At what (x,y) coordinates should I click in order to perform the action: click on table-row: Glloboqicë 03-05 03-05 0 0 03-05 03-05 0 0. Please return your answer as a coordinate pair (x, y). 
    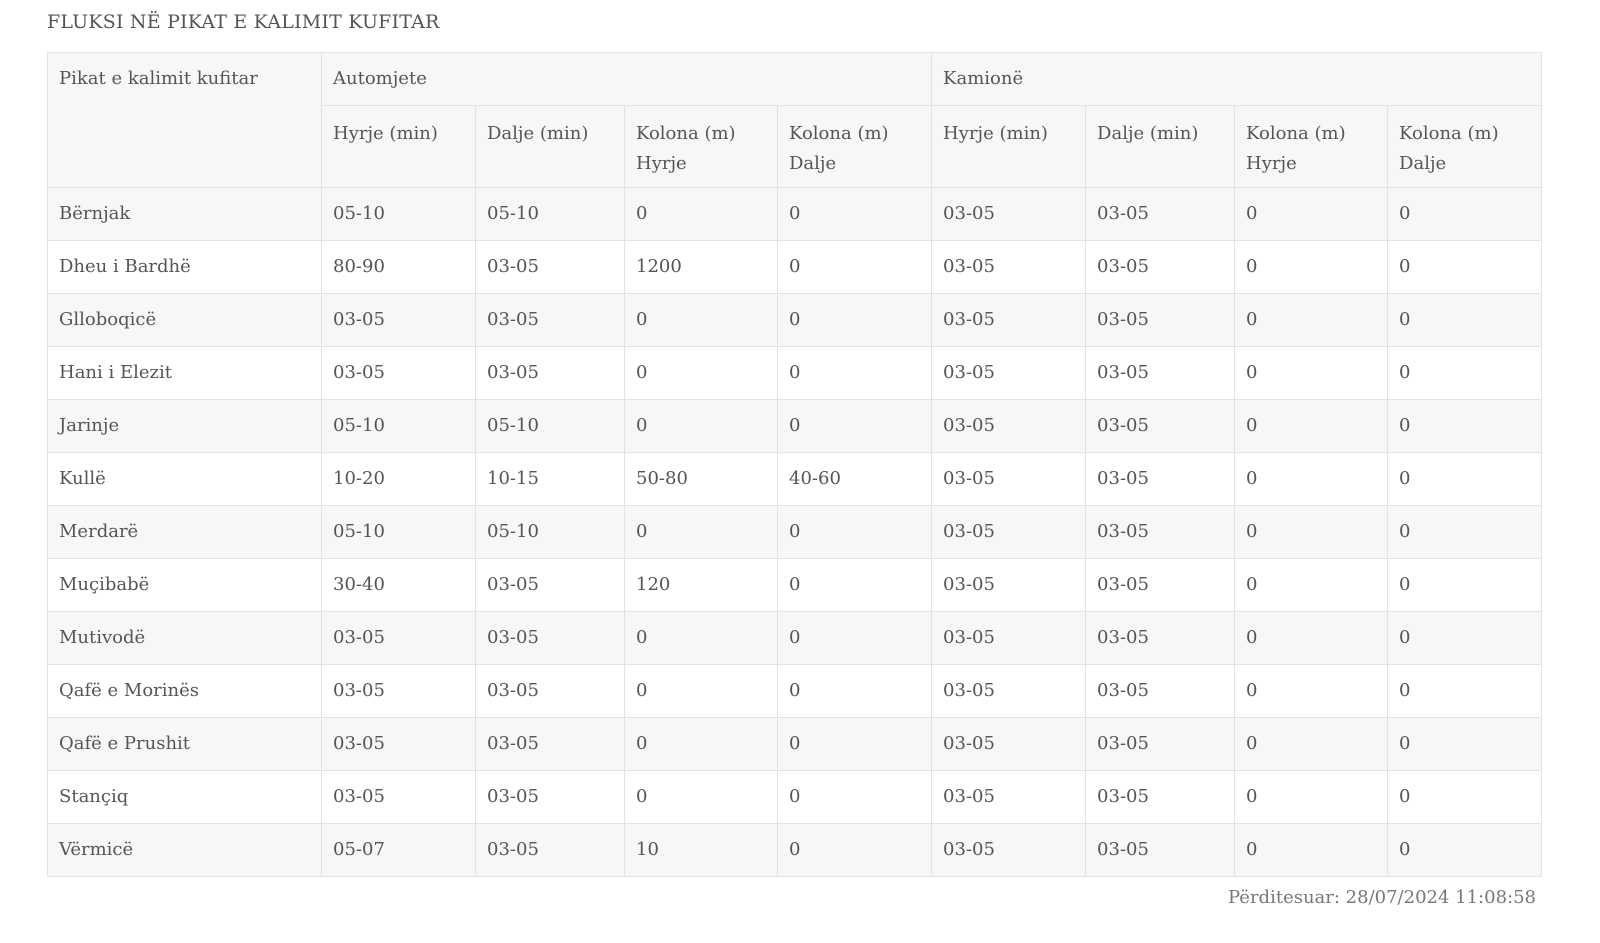
    Looking at the image, I should click on (795, 320).